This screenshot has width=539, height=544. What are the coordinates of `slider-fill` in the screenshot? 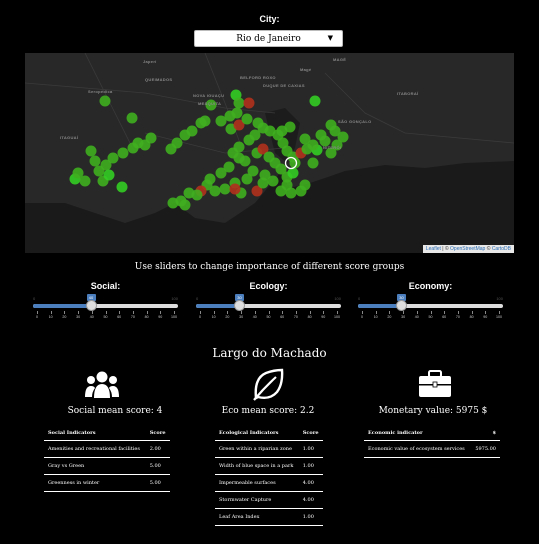 It's located at (380, 306).